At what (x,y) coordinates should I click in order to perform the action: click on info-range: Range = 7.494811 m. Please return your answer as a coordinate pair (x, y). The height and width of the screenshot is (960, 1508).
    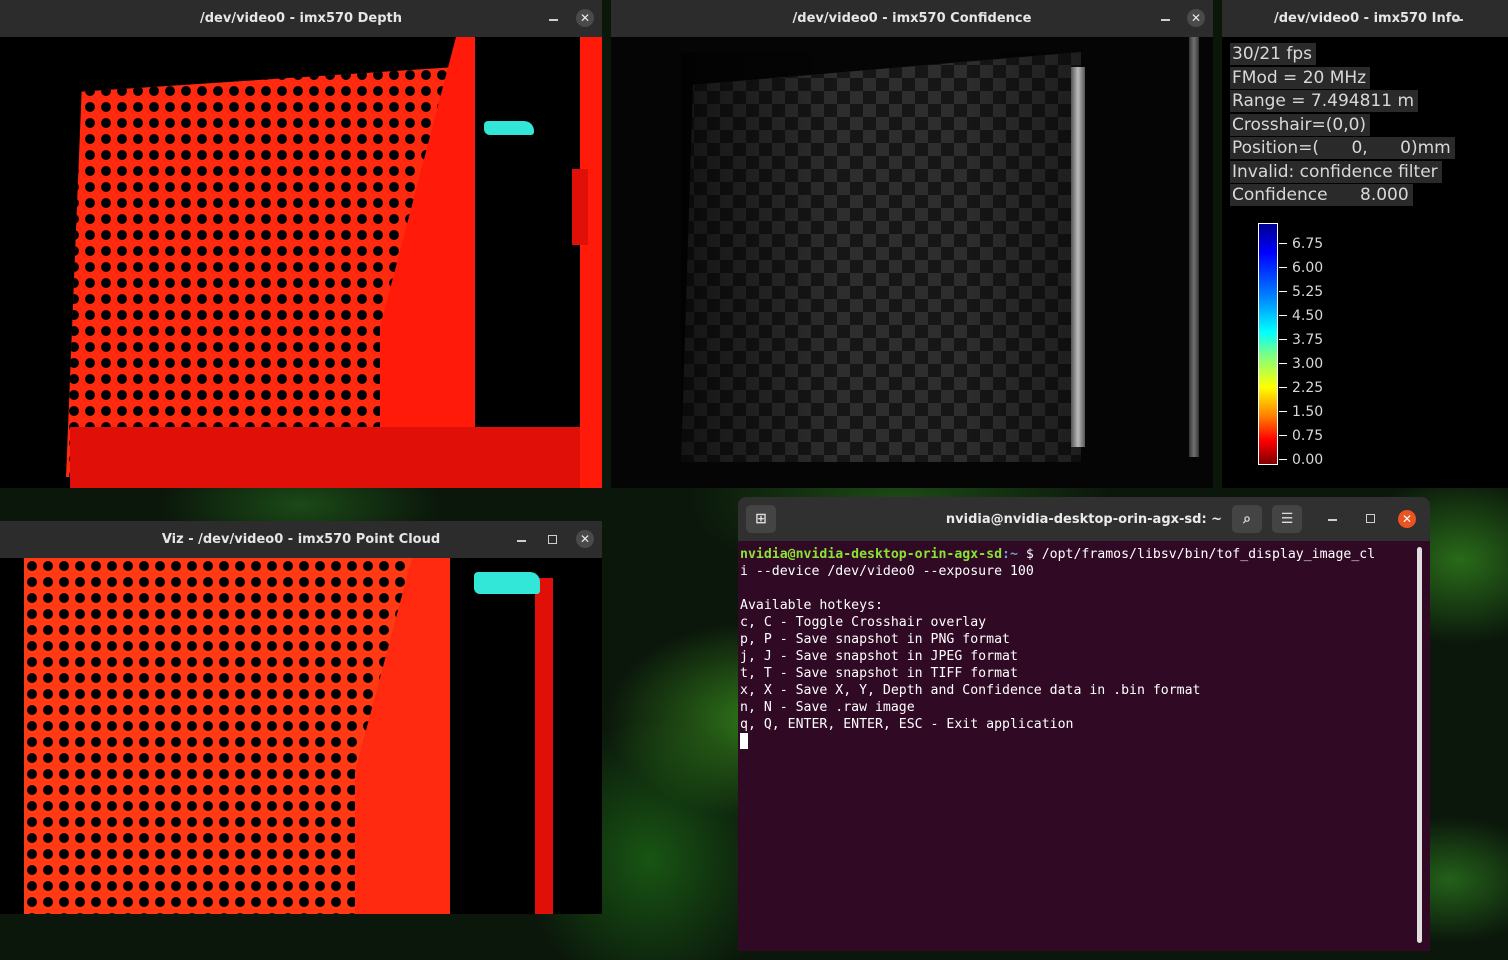
    Looking at the image, I should click on (1324, 101).